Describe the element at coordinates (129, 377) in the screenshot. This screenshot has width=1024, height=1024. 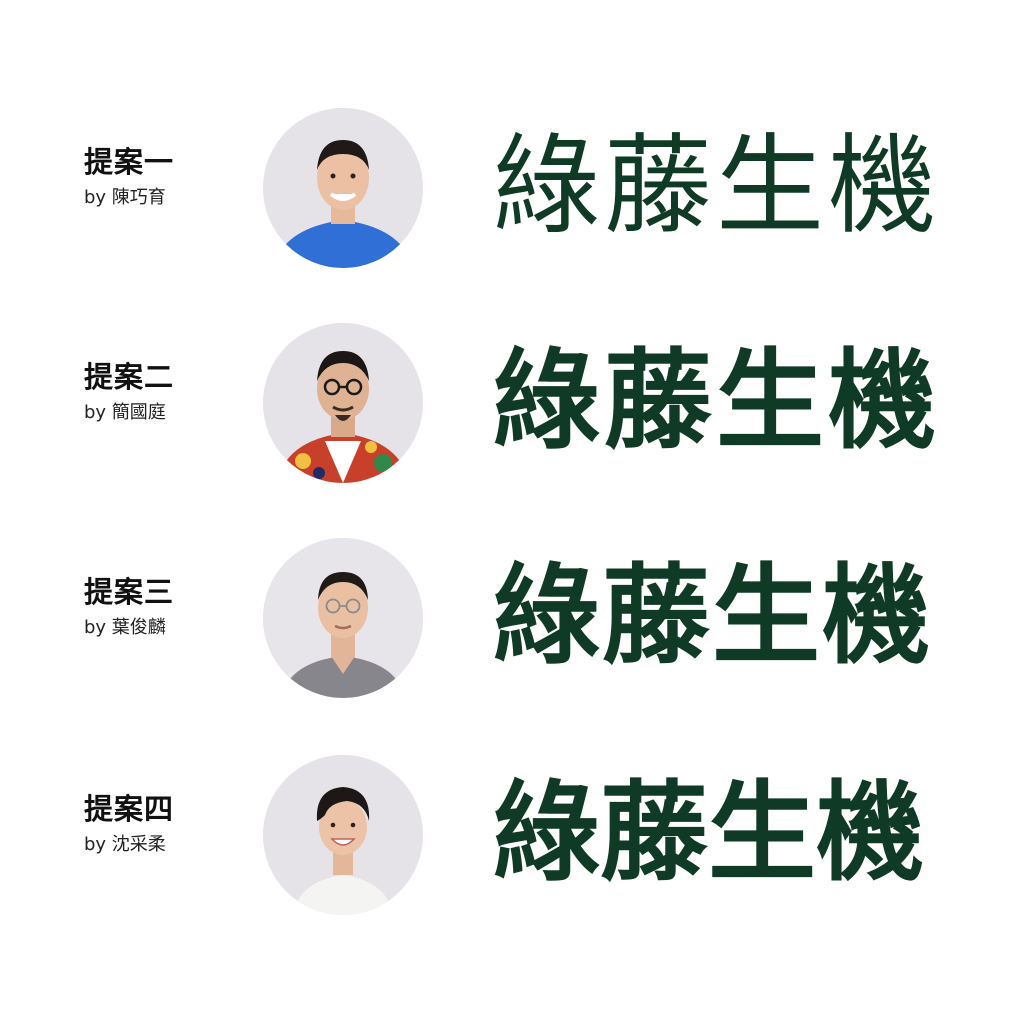
I see `proposal-title: 提案二` at that location.